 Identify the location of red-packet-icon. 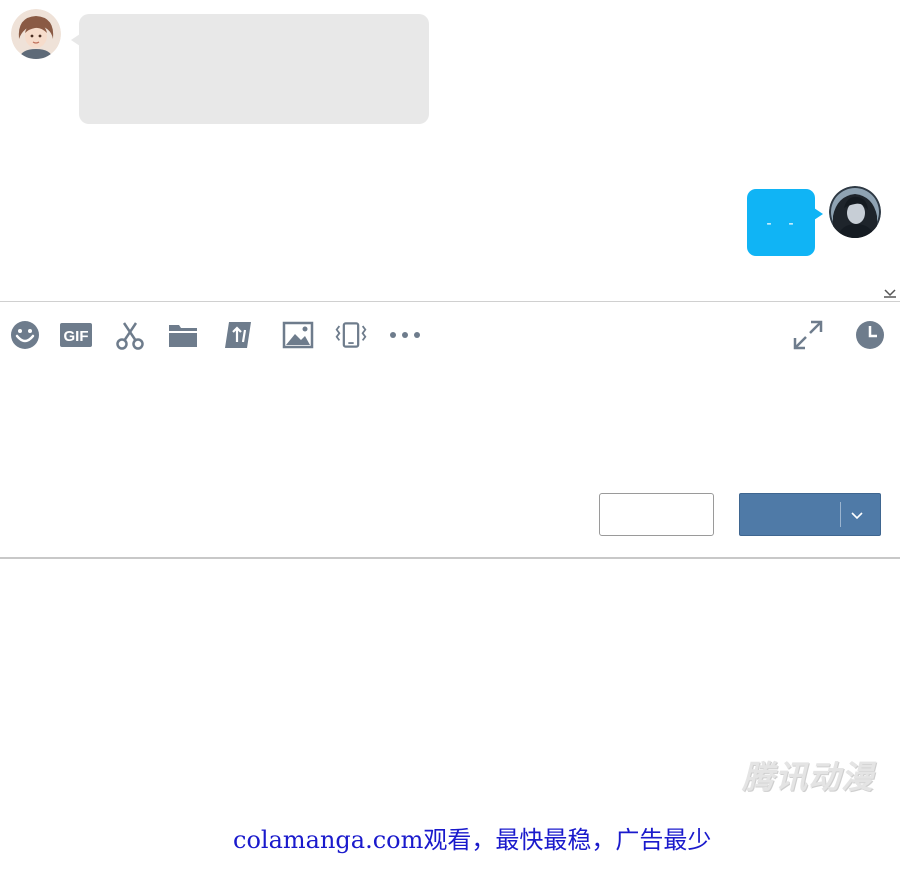
(239, 335).